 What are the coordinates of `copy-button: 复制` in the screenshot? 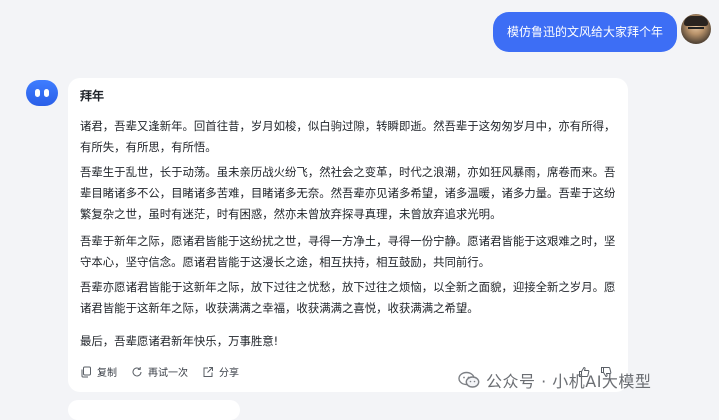 It's located at (98, 371).